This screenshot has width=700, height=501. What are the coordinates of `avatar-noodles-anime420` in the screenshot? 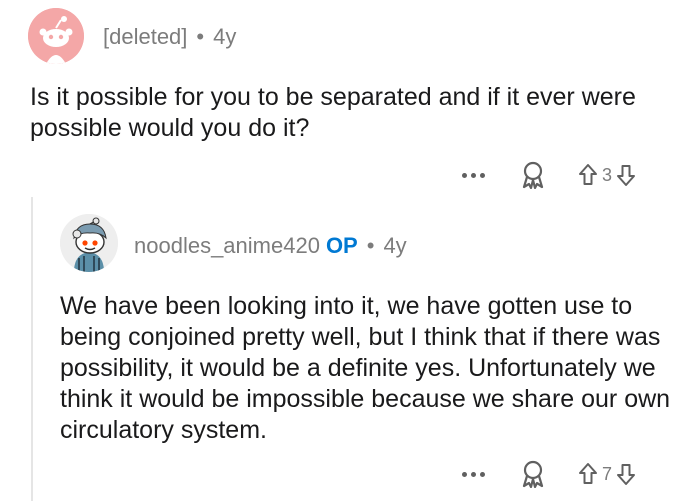 It's located at (89, 243).